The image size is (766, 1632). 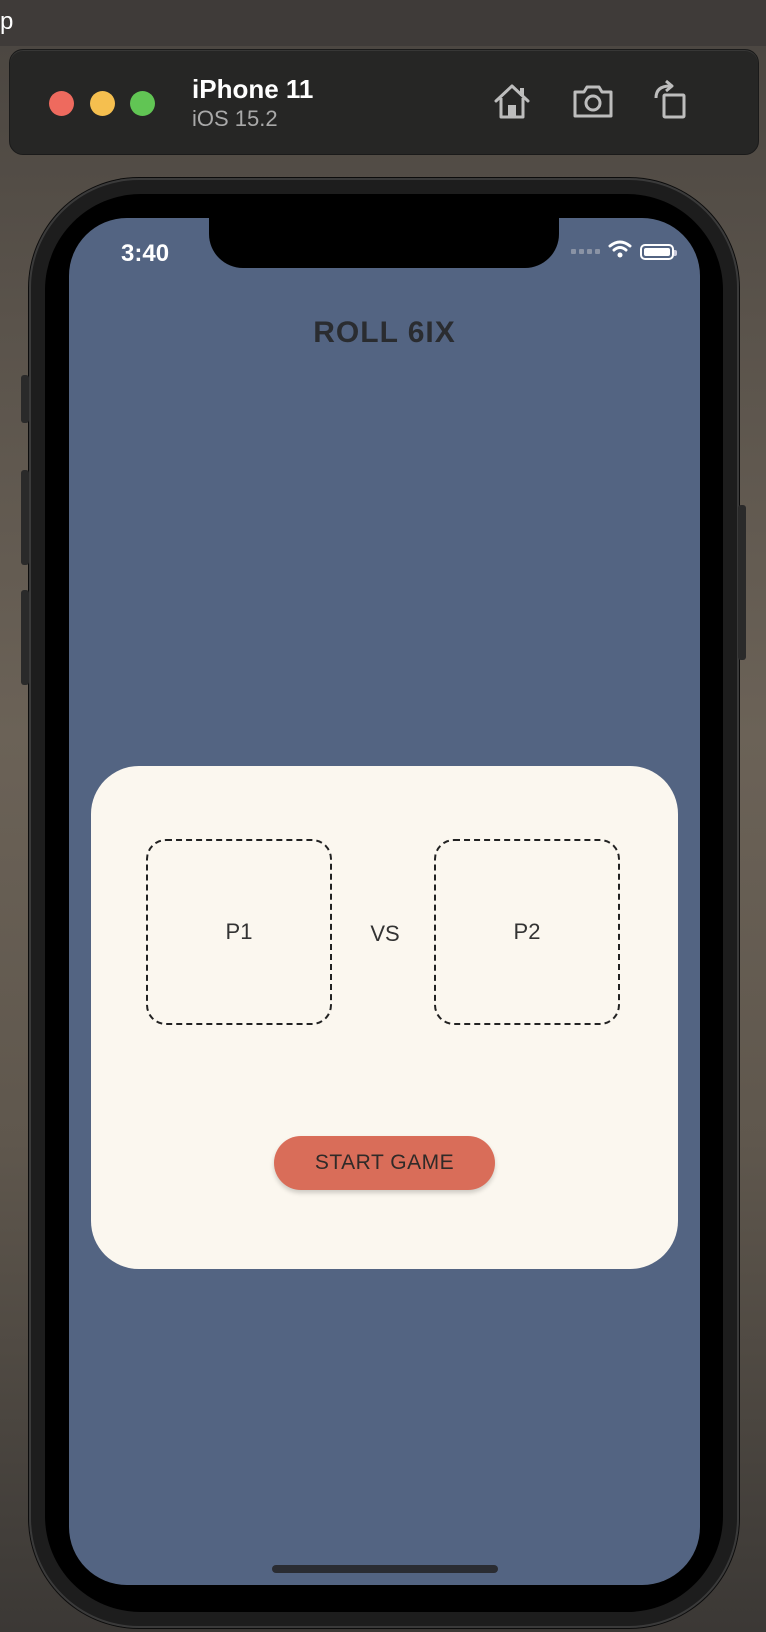 I want to click on power-button, so click(x=742, y=582).